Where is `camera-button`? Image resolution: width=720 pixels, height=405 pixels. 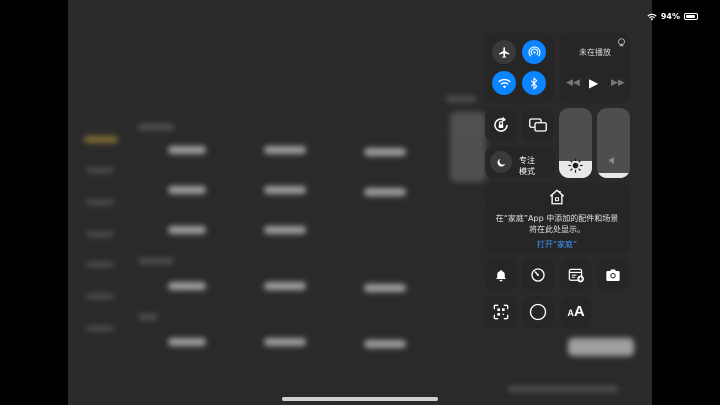
camera-button is located at coordinates (613, 275).